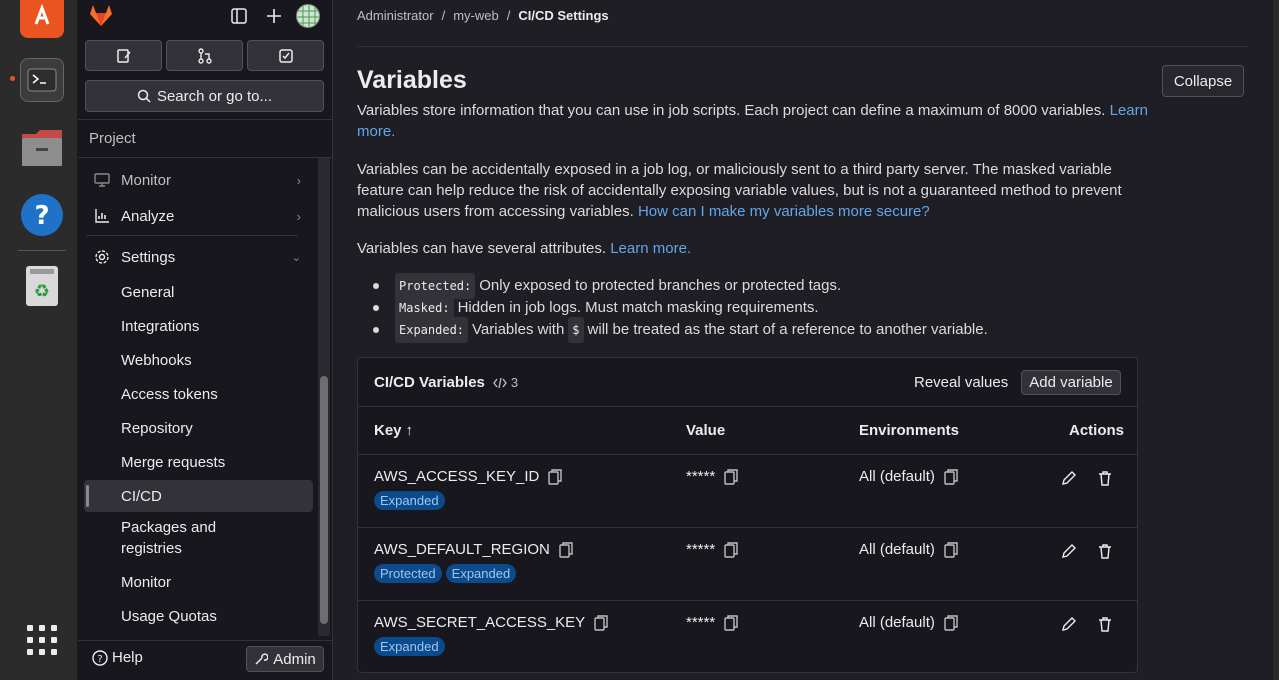 The image size is (1279, 680). Describe the element at coordinates (123, 55) in the screenshot. I see `issues-button` at that location.